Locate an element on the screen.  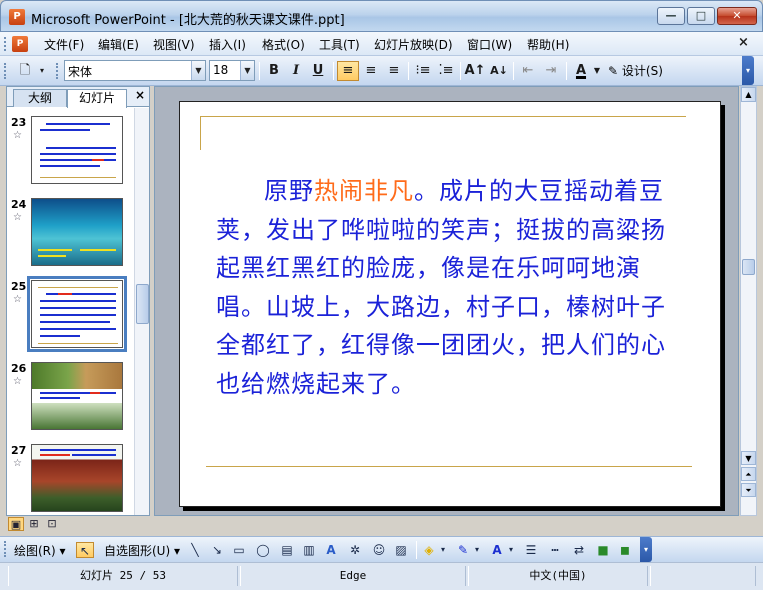
3d-style-icon: ◼ is located at coordinates (625, 550).